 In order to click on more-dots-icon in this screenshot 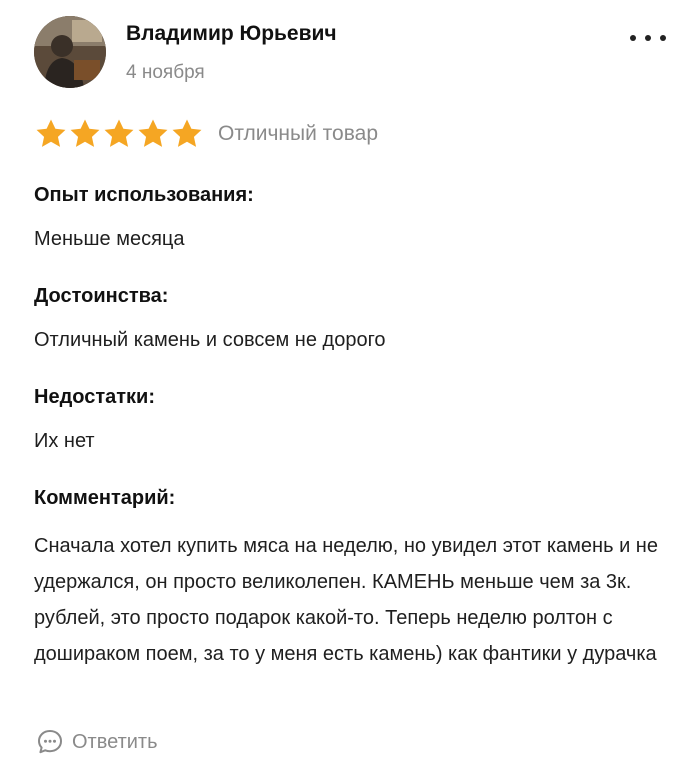, I will do `click(648, 38)`.